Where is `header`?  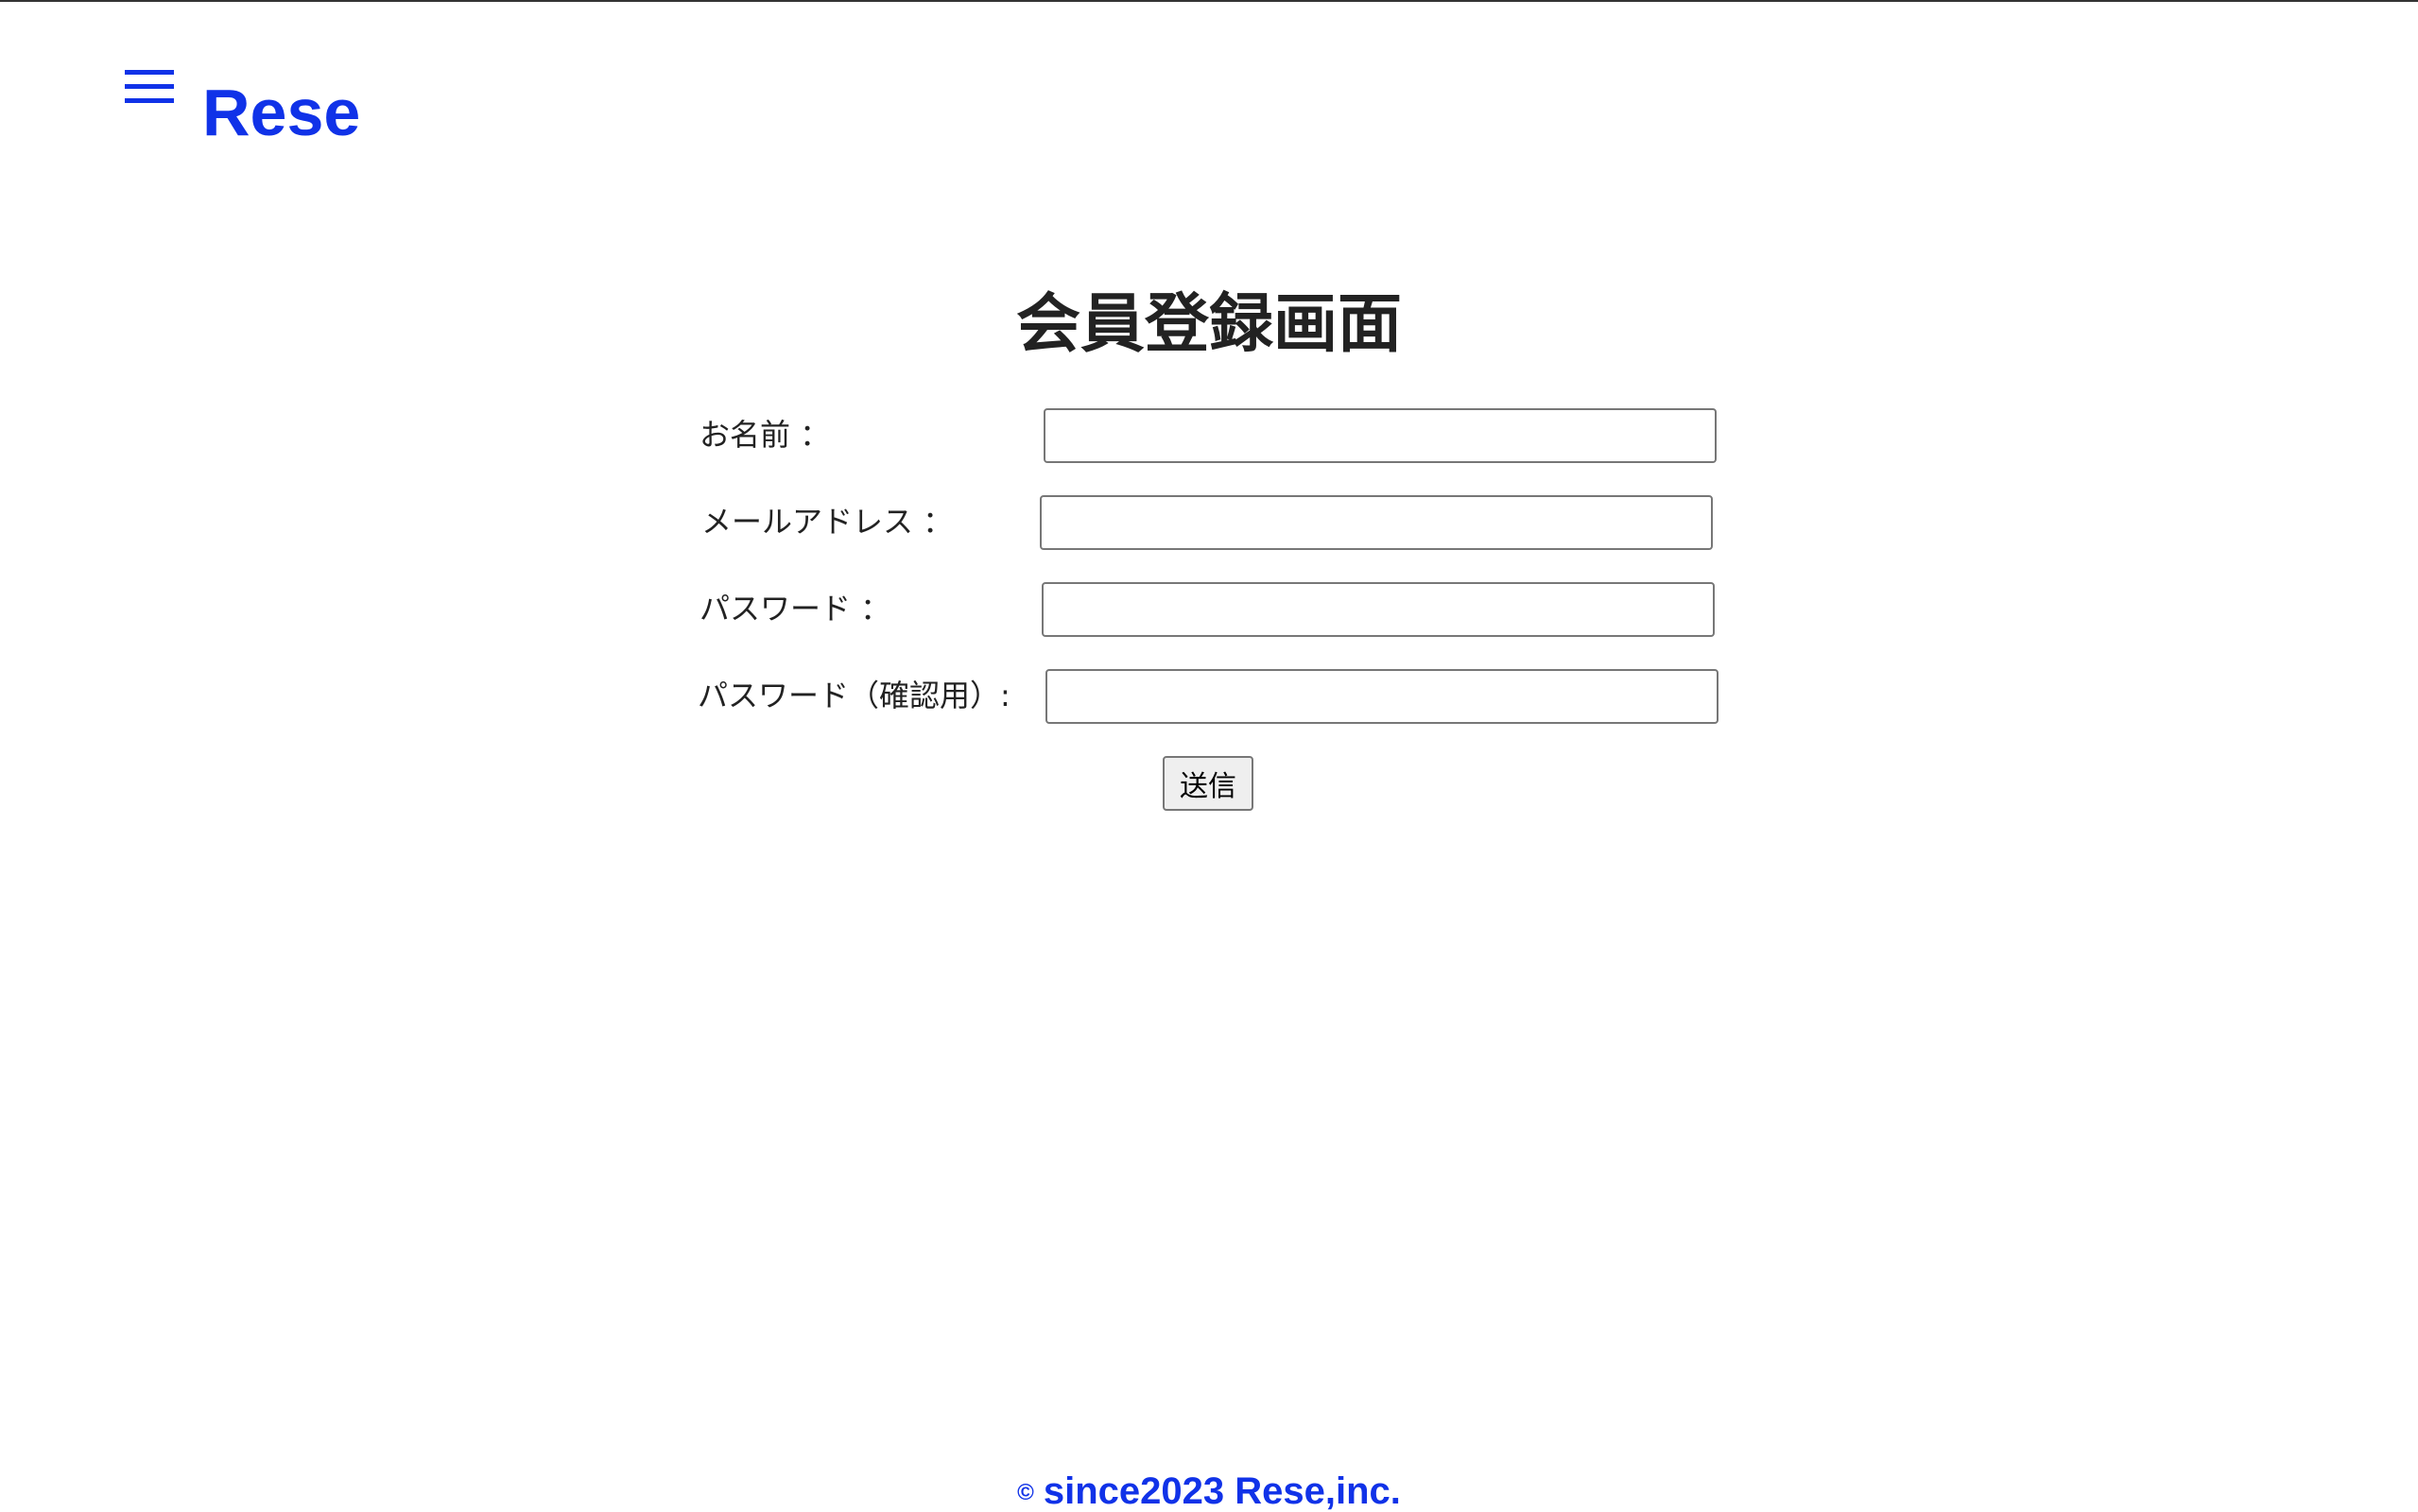 header is located at coordinates (150, 87).